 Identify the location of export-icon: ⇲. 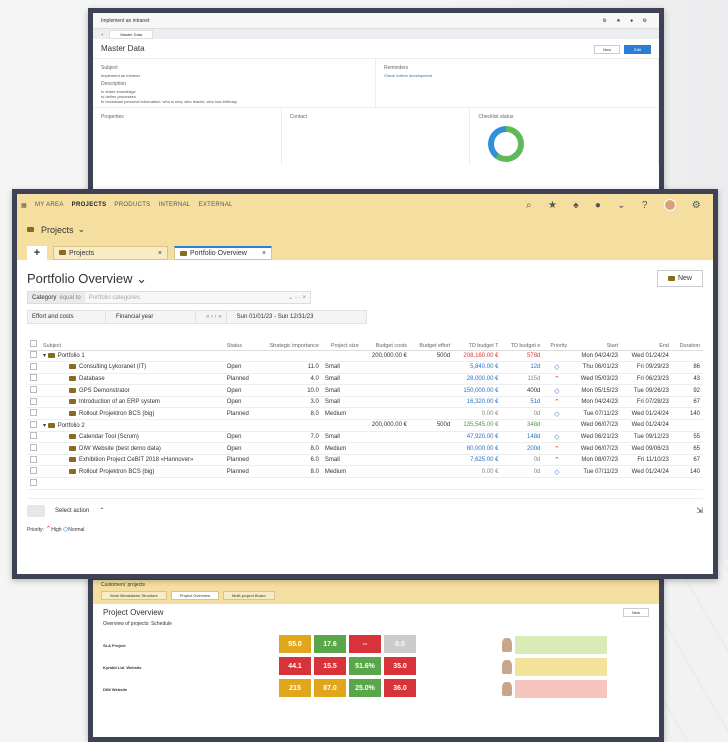
(699, 510).